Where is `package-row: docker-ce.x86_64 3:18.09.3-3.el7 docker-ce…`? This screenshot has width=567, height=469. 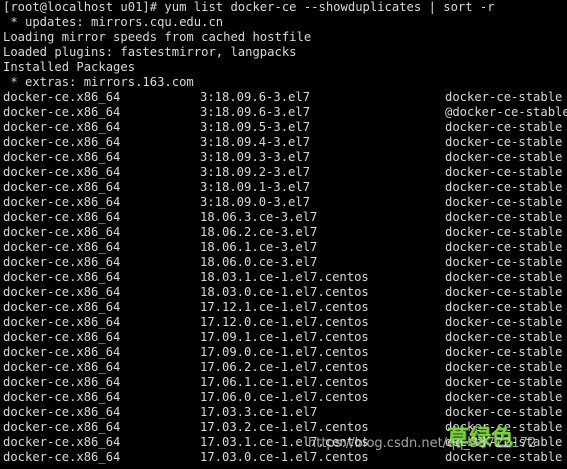
package-row: docker-ce.x86_64 3:18.09.3-3.el7 docker-ce… is located at coordinates (285, 157).